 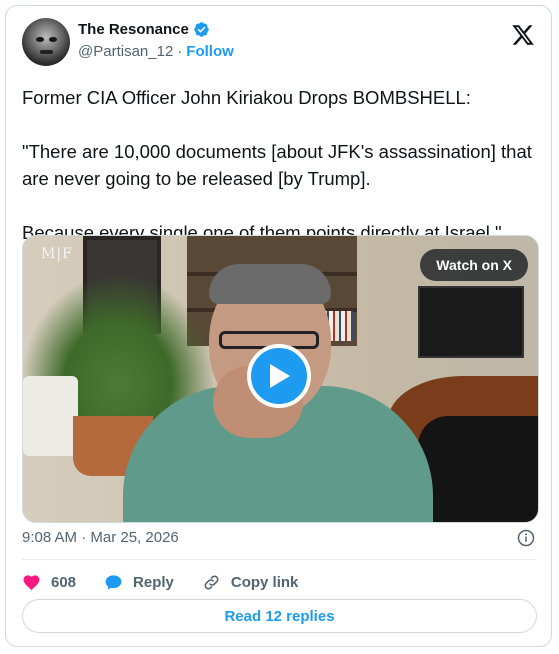 I want to click on read-replies-button: Read 12 replies, so click(x=279, y=616).